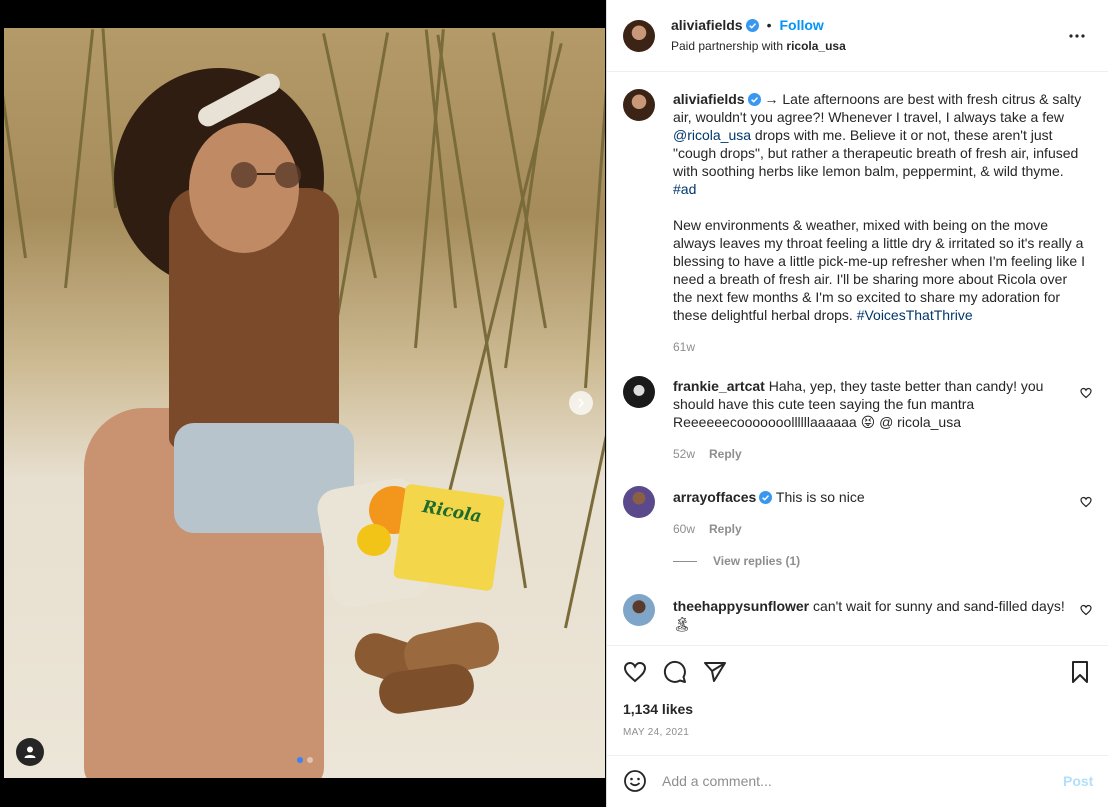 This screenshot has height=807, width=1108. I want to click on photo-sandals, so click(427, 668).